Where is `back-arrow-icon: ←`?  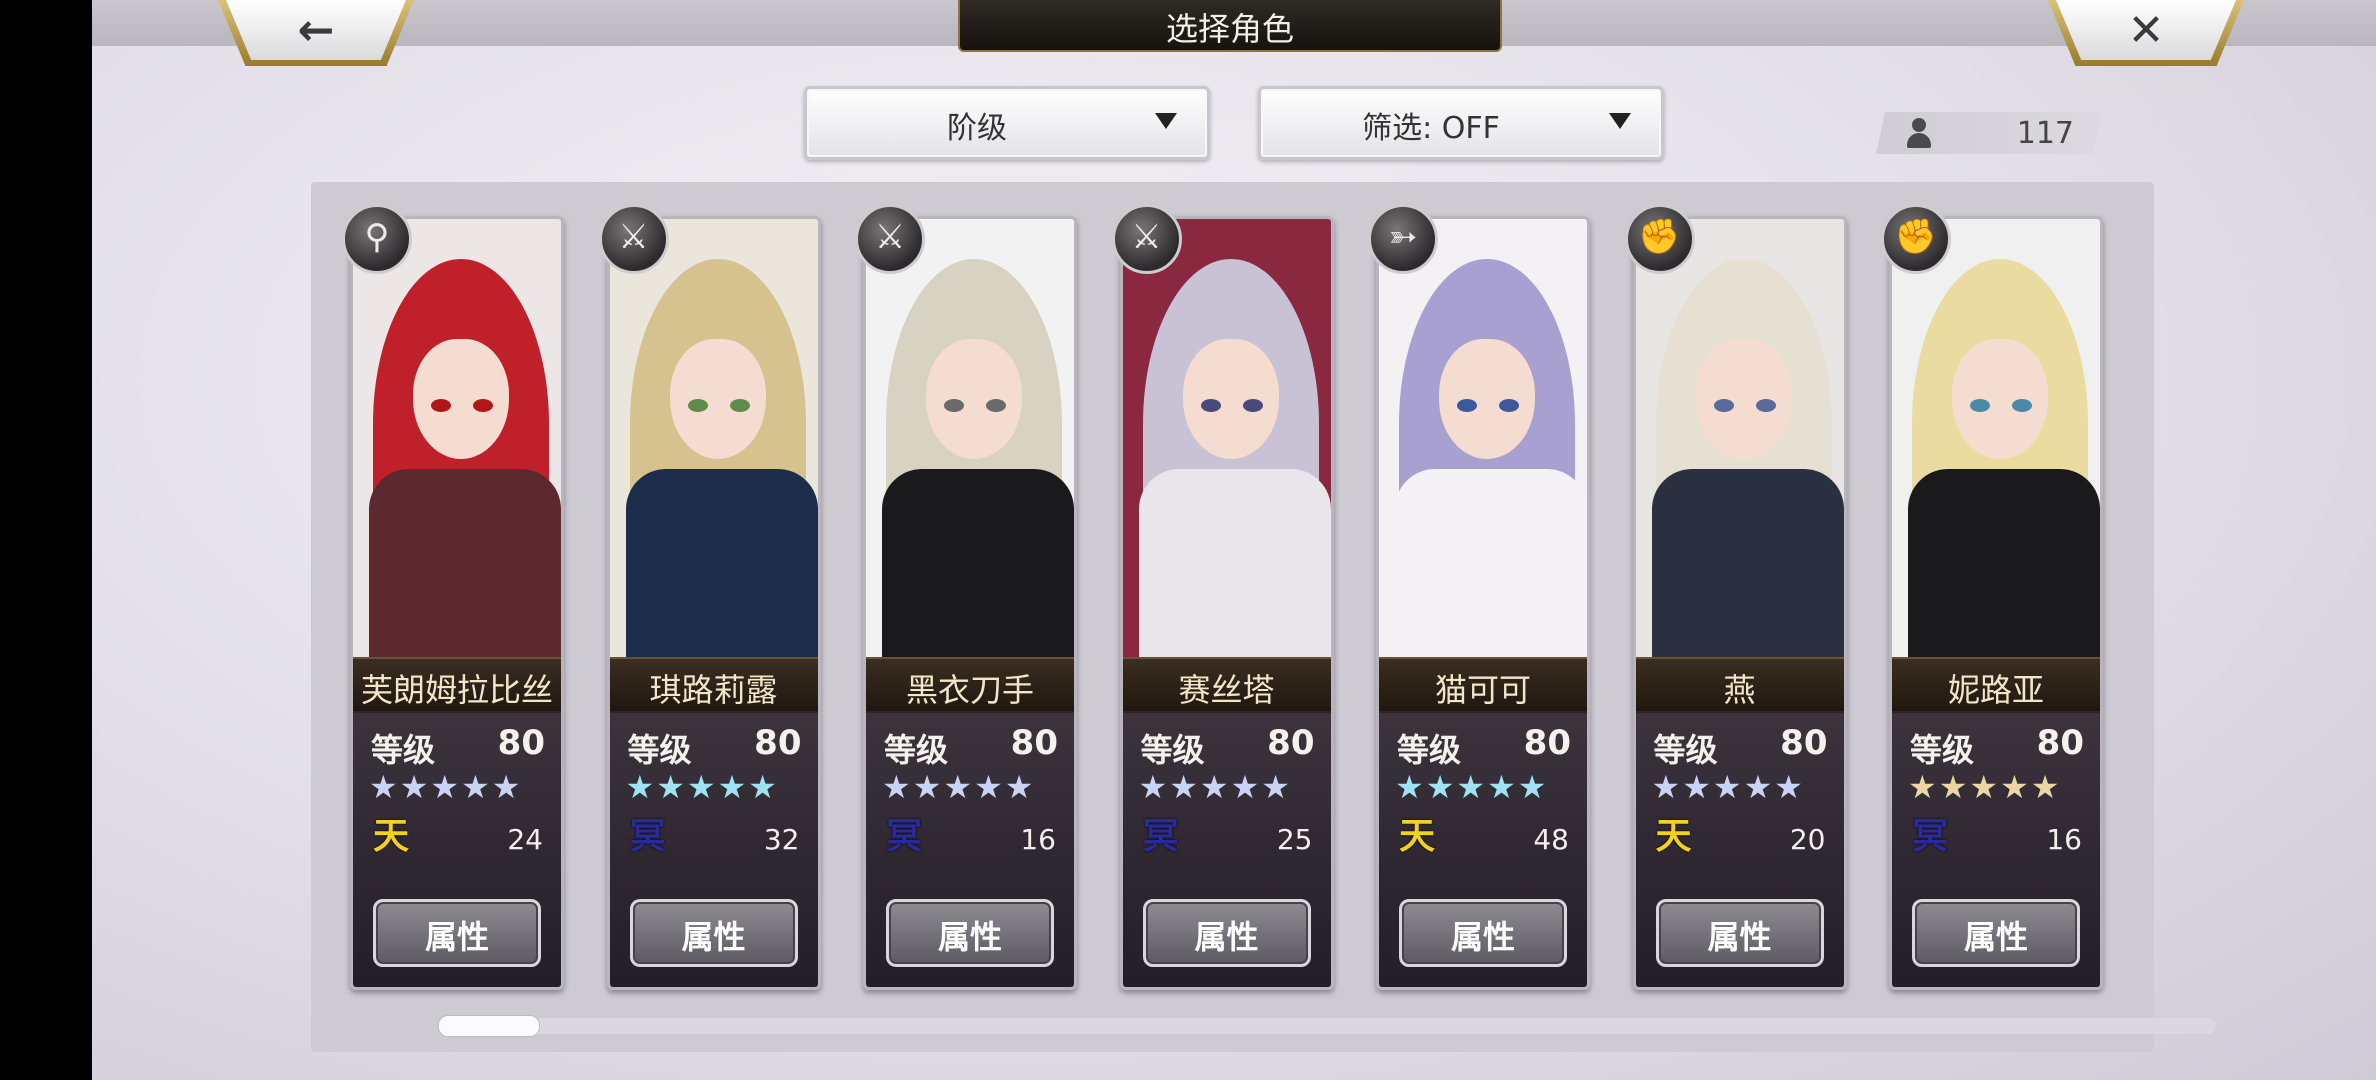
back-arrow-icon: ← is located at coordinates (316, 30).